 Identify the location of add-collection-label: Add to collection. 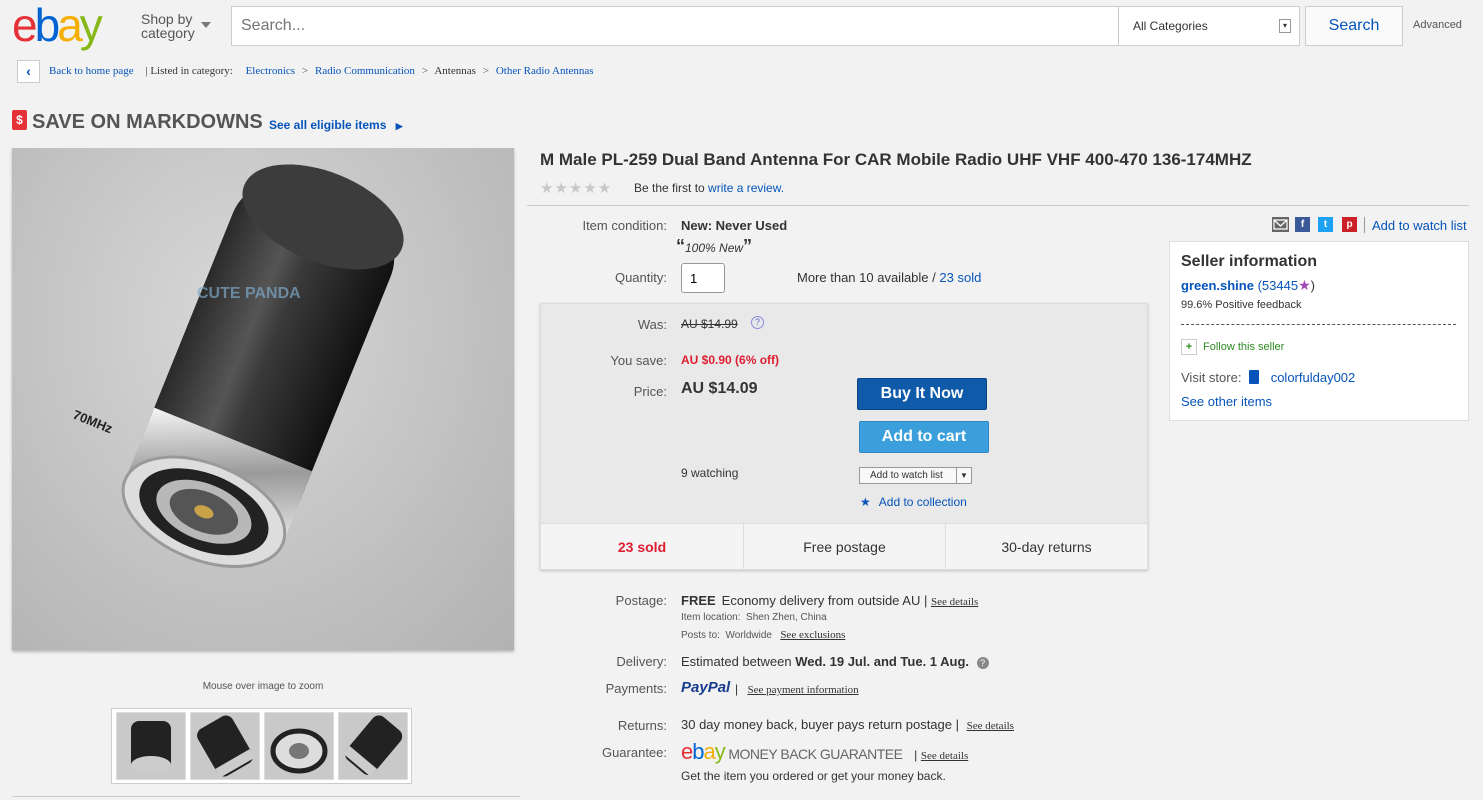
(922, 502).